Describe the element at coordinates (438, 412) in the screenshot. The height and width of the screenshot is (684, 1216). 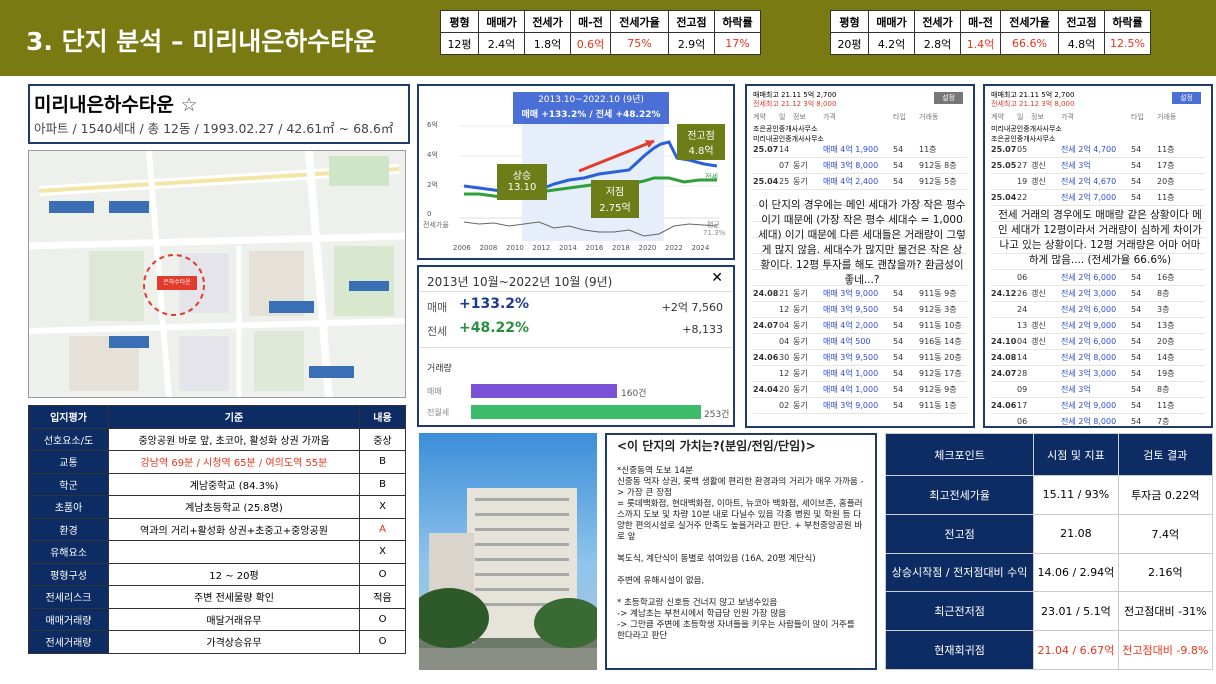
I see `vol-rent-label: 전월세` at that location.